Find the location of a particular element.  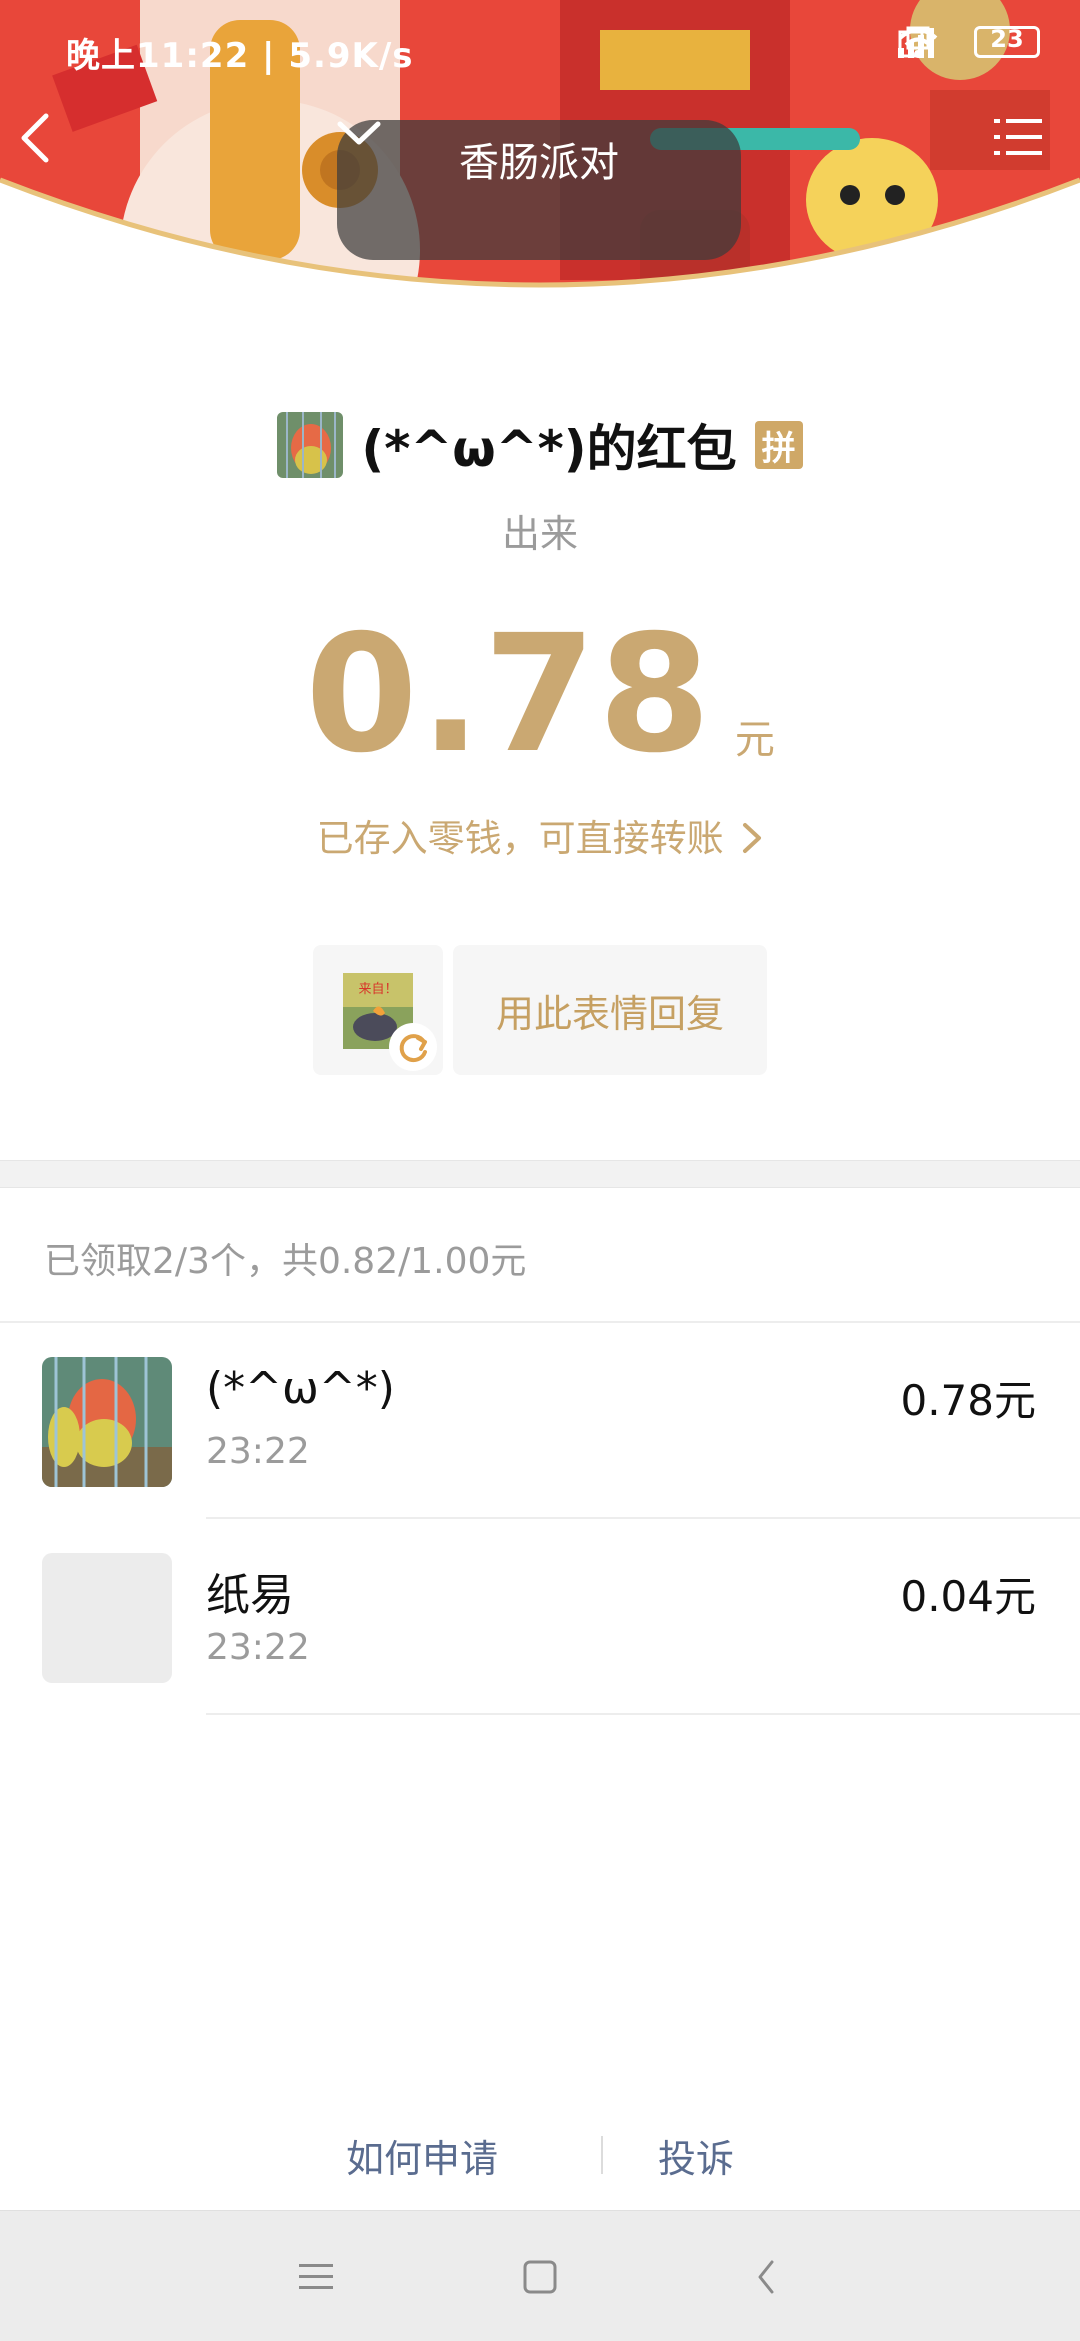

sender-name: (*^ω^*)的红包 is located at coordinates (549, 449).